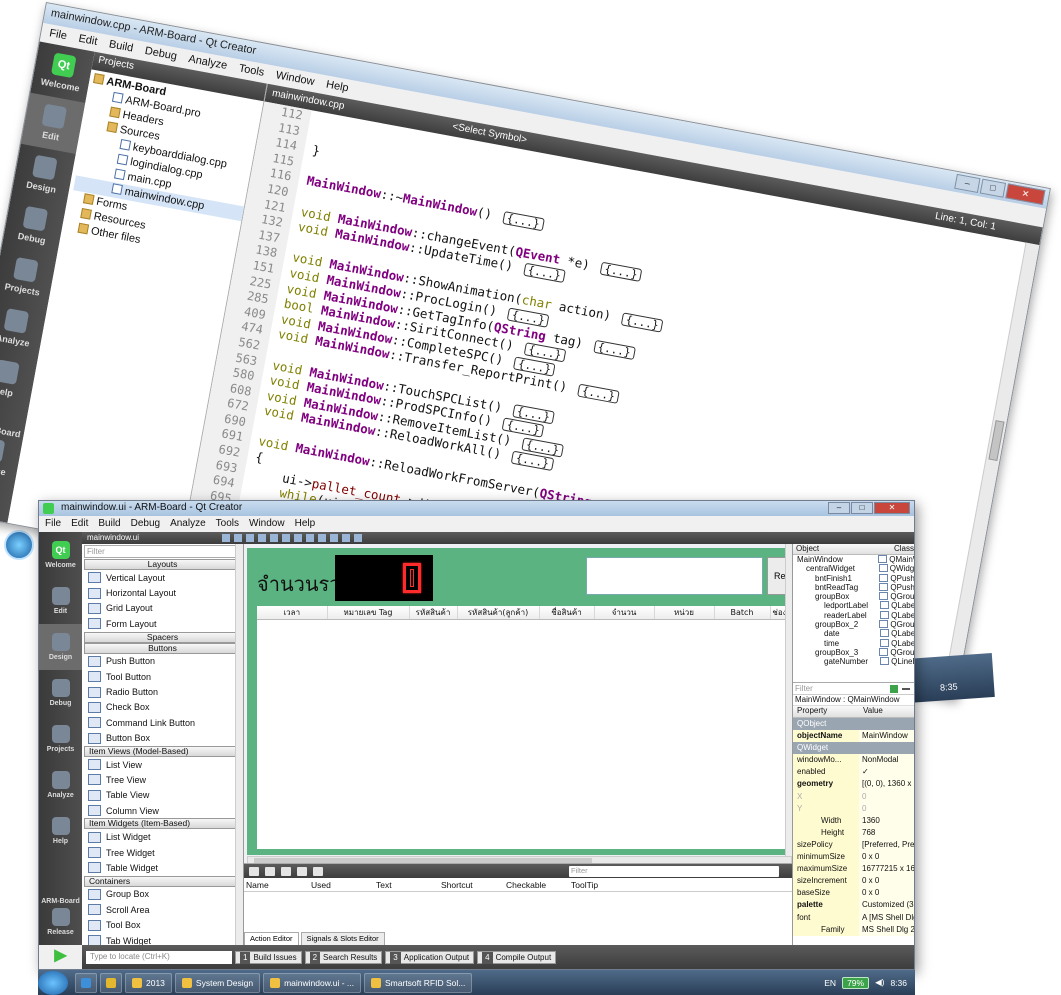 The width and height of the screenshot is (1061, 995). I want to click on property-row-sizeincrement: sizeIncrement 0 x 0, so click(853, 881).